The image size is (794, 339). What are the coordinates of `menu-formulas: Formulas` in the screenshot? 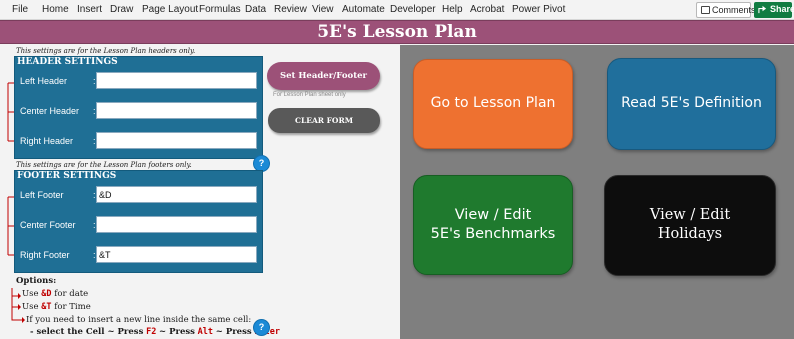 It's located at (220, 9).